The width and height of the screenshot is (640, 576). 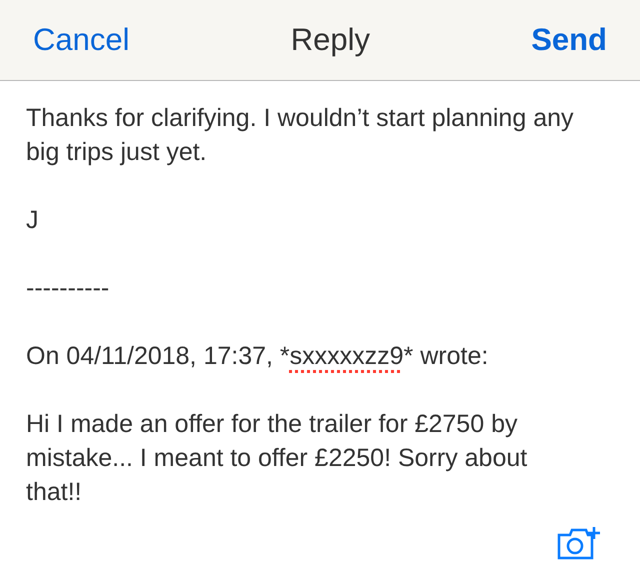 I want to click on body-text: Thanks for clarifying. I wouldn’t start planning any big trips just yet., so click(x=300, y=135).